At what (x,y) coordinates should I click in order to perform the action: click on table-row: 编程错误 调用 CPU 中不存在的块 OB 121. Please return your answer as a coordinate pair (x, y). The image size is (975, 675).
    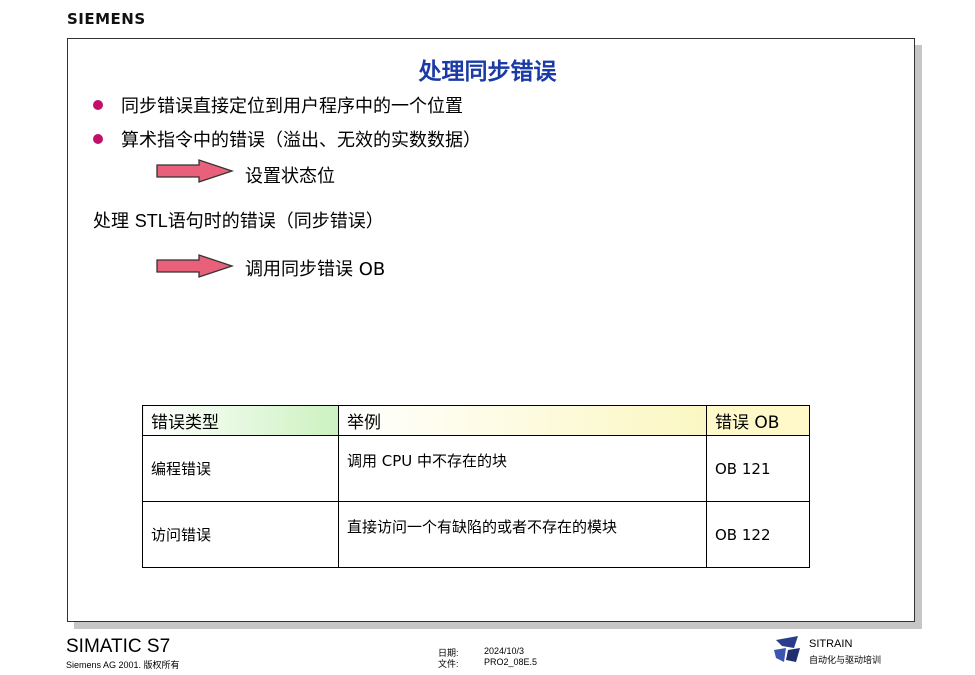
    Looking at the image, I should click on (476, 468).